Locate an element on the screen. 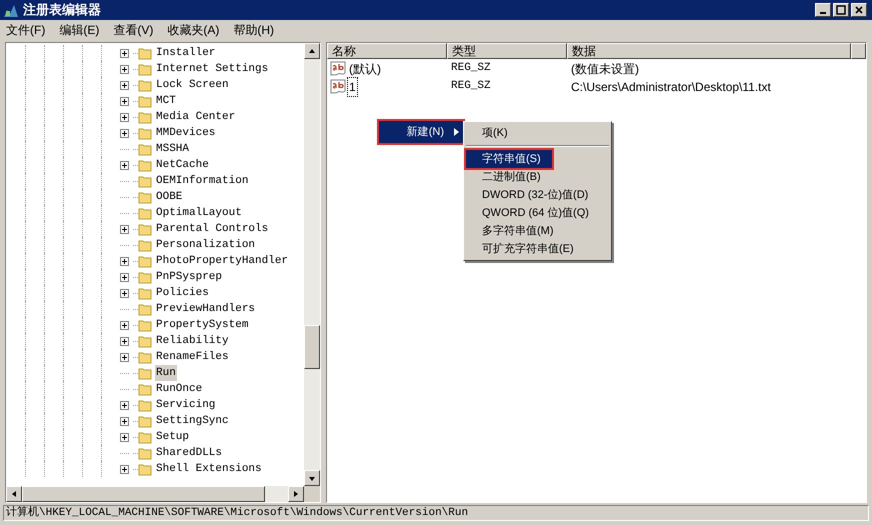  tree-item: MMDevices is located at coordinates (185, 133).